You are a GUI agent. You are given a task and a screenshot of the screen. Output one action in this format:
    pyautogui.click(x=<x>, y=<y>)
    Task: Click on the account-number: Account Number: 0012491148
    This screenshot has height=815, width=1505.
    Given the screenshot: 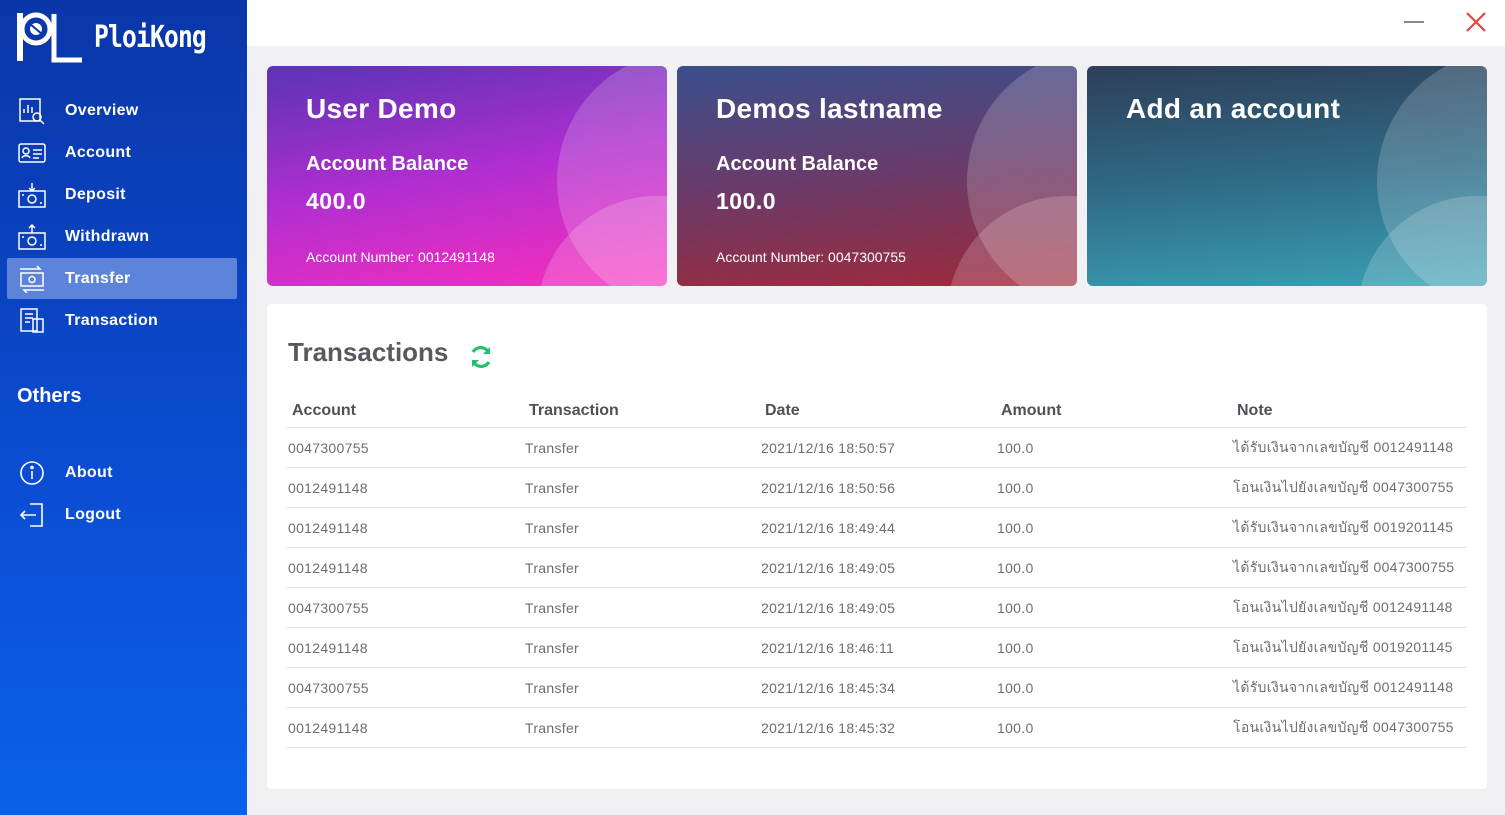 What is the action you would take?
    pyautogui.click(x=400, y=257)
    